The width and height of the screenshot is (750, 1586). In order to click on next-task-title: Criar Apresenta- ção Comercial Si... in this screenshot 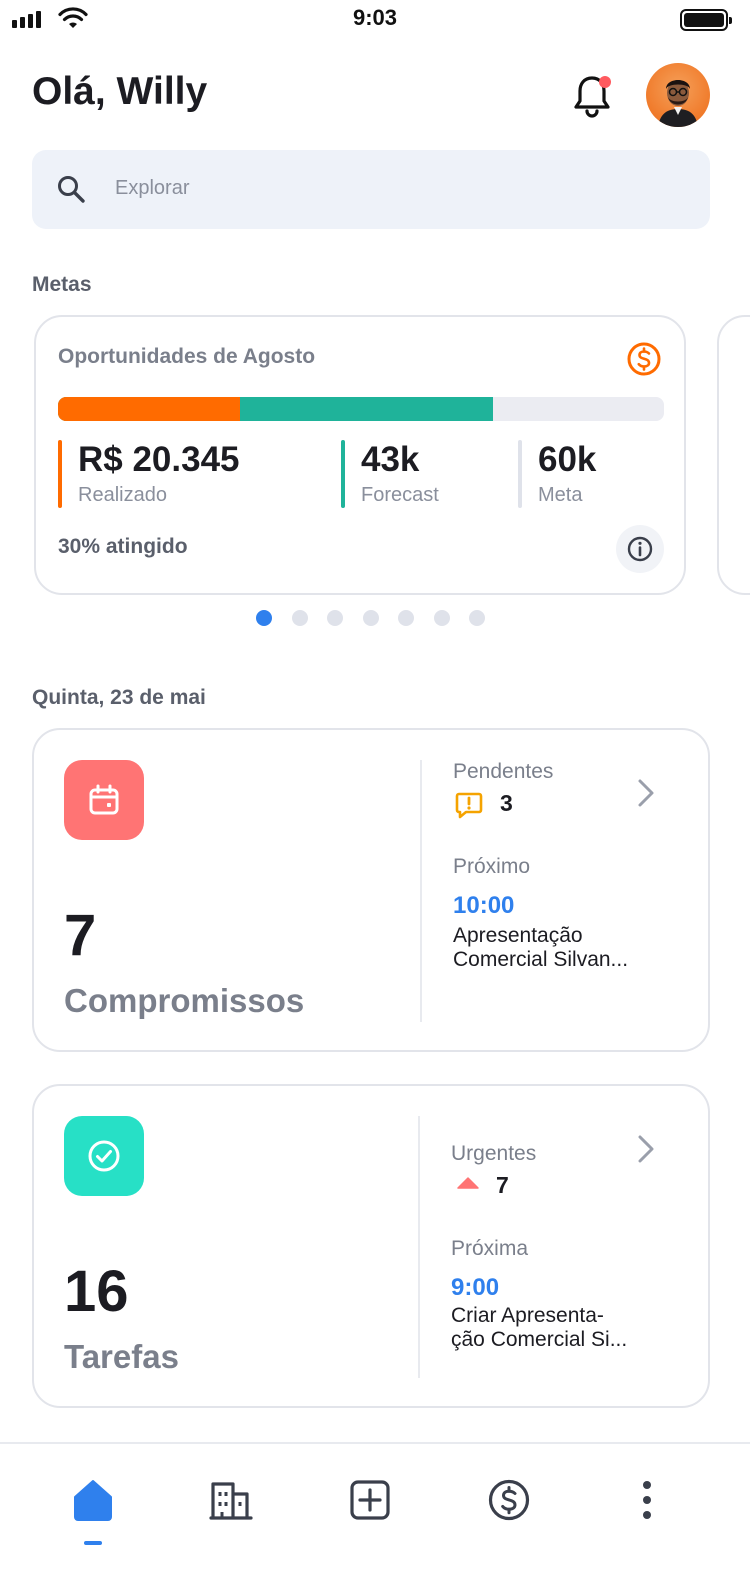, I will do `click(551, 1328)`.